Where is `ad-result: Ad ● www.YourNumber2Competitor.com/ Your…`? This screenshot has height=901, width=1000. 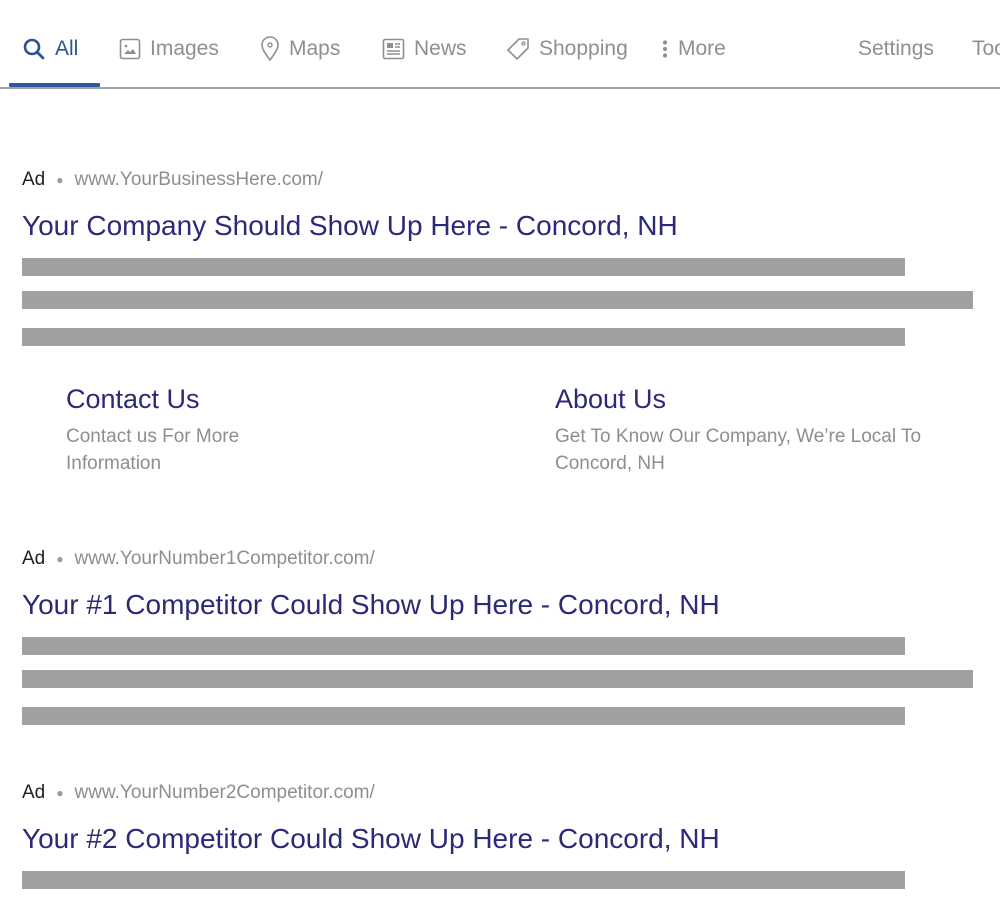 ad-result: Ad ● www.YourNumber2Competitor.com/ Your… is located at coordinates (502, 841).